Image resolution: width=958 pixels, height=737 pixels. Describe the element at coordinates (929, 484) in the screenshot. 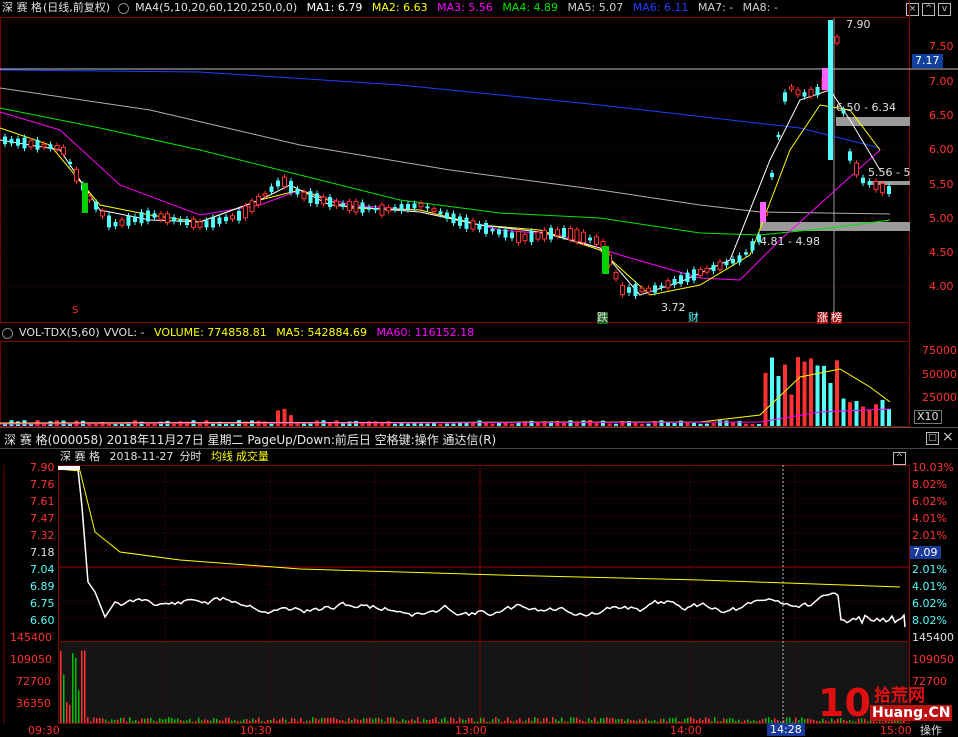

I see `intraday-right-tick: 8.02%` at that location.